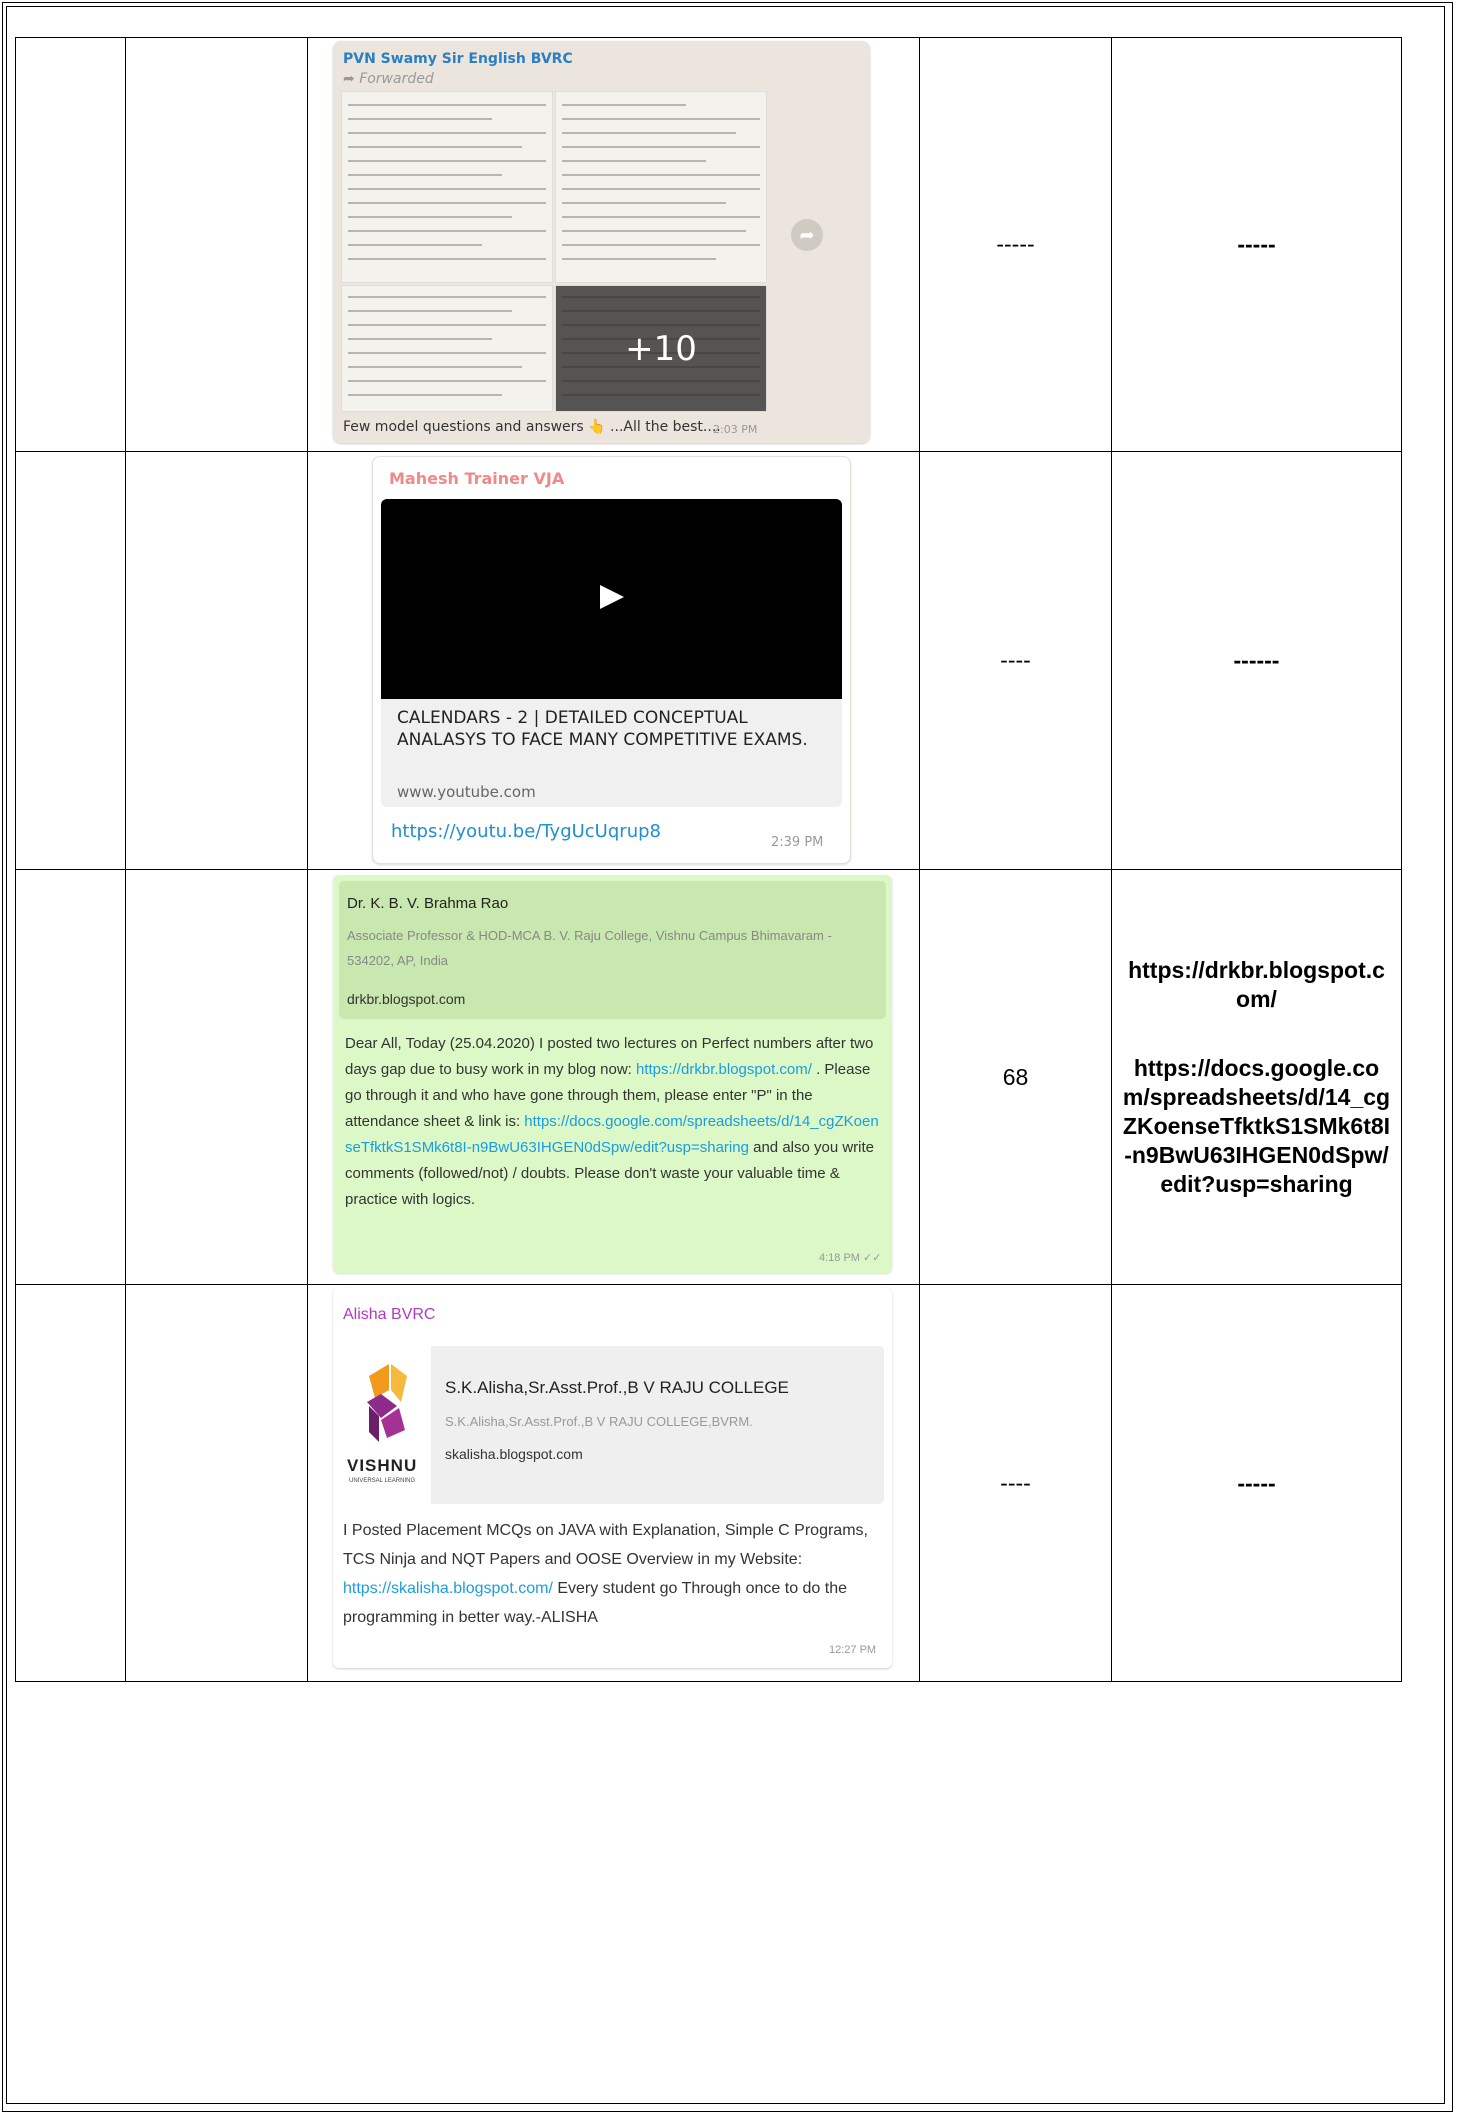  Describe the element at coordinates (1256, 984) in the screenshot. I see `blog-url: https://drkbr.blogspot.com/` at that location.